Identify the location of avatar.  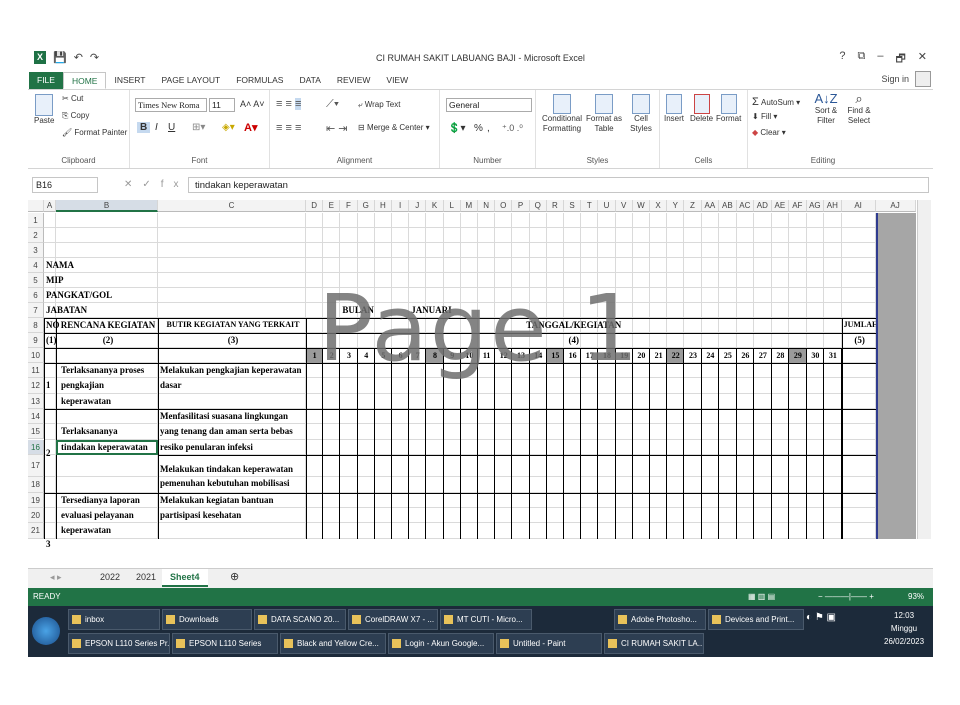
(923, 79).